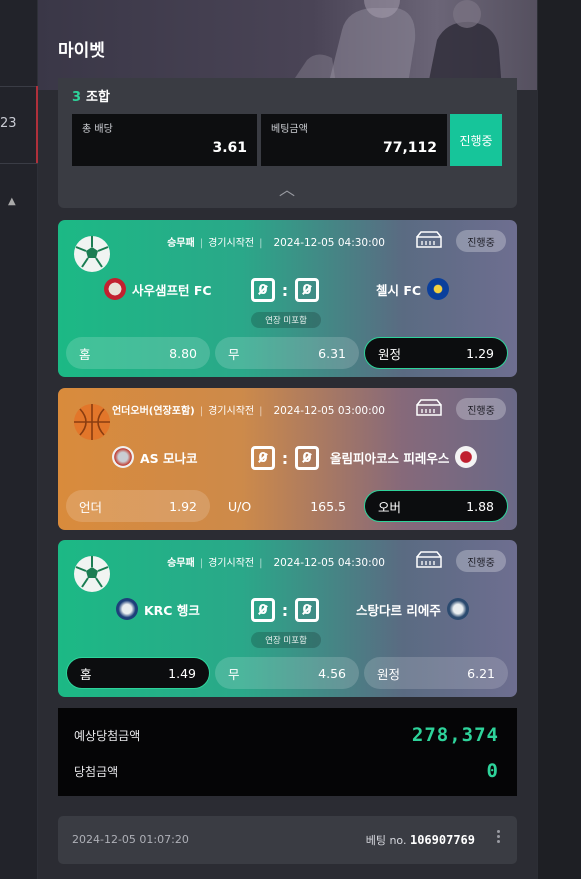 This screenshot has height=879, width=581. What do you see at coordinates (115, 289) in the screenshot?
I see `southampton-crest-icon` at bounding box center [115, 289].